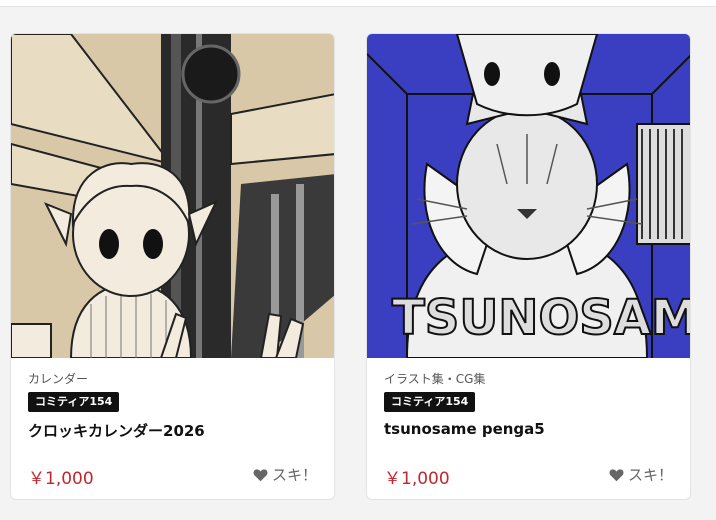 This screenshot has height=520, width=716. I want to click on product-category: イラスト集・CG集, so click(435, 379).